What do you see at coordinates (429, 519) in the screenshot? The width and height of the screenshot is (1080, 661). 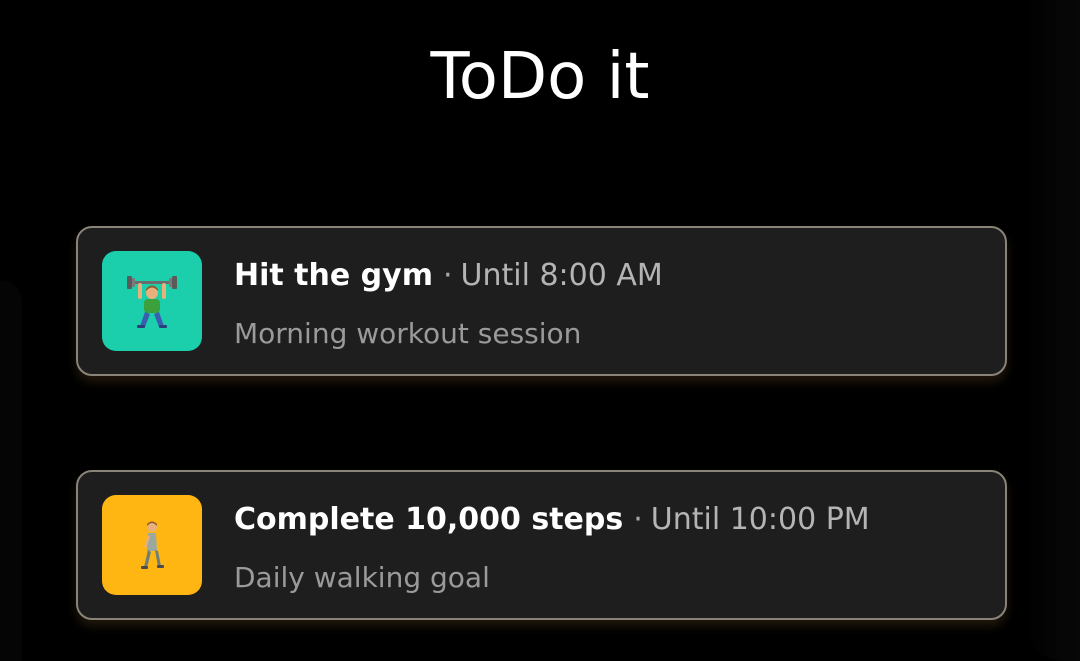 I see `task-title: Complete 10,000 steps` at bounding box center [429, 519].